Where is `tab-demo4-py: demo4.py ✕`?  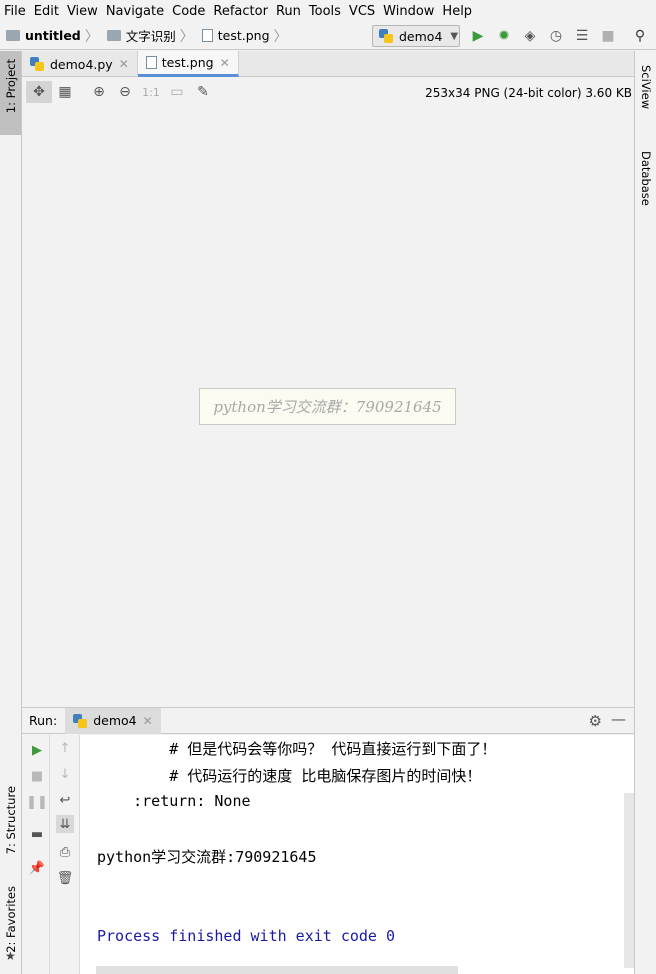 tab-demo4-py: demo4.py ✕ is located at coordinates (80, 64).